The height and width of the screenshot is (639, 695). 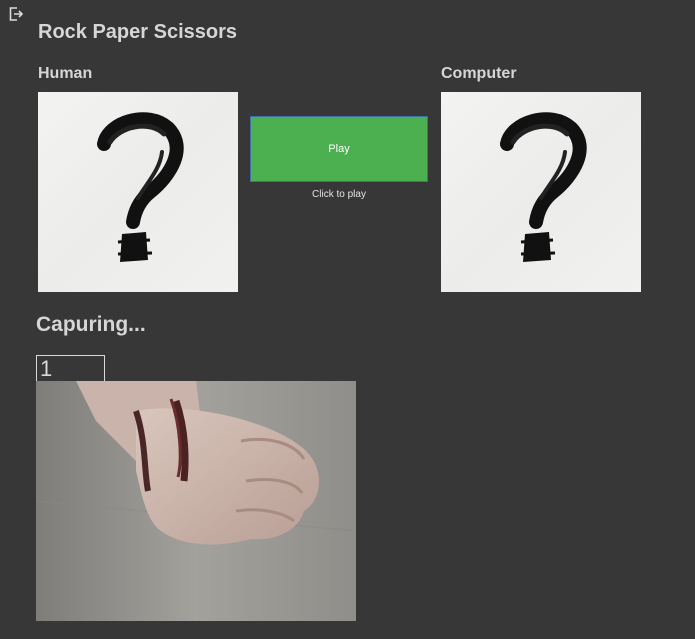 I want to click on countdown-display: 1, so click(x=70, y=368).